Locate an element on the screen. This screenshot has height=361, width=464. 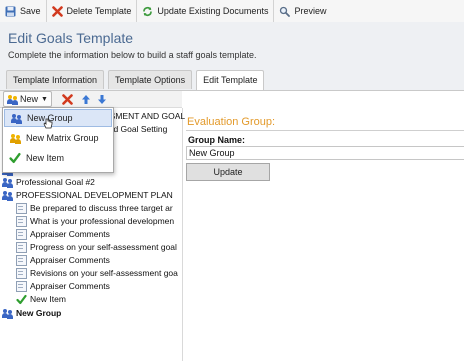
move-up-arrow-icon is located at coordinates (86, 99).